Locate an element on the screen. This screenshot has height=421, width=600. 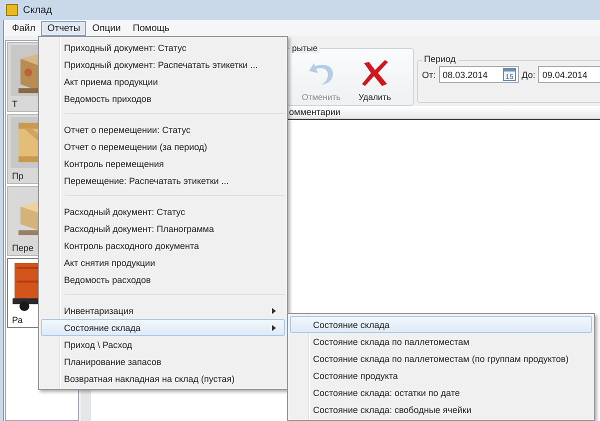
menu-item: Состояние склада: свободные ячейки is located at coordinates (441, 409).